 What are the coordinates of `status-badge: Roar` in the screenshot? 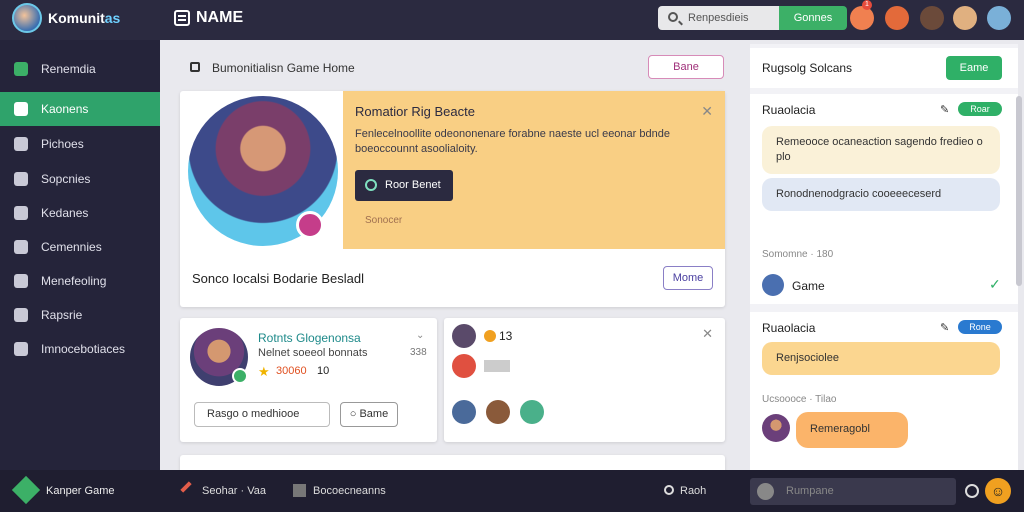 It's located at (980, 109).